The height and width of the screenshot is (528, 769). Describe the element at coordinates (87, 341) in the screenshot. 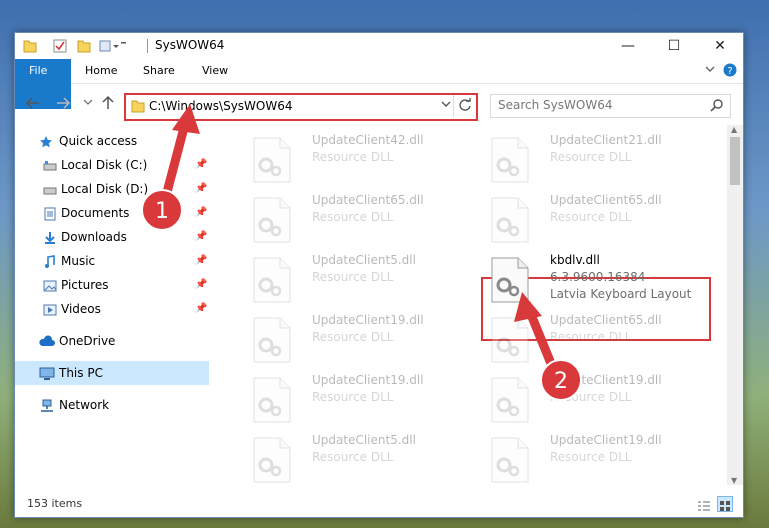

I see `sidebar-item-label: OneDrive` at that location.